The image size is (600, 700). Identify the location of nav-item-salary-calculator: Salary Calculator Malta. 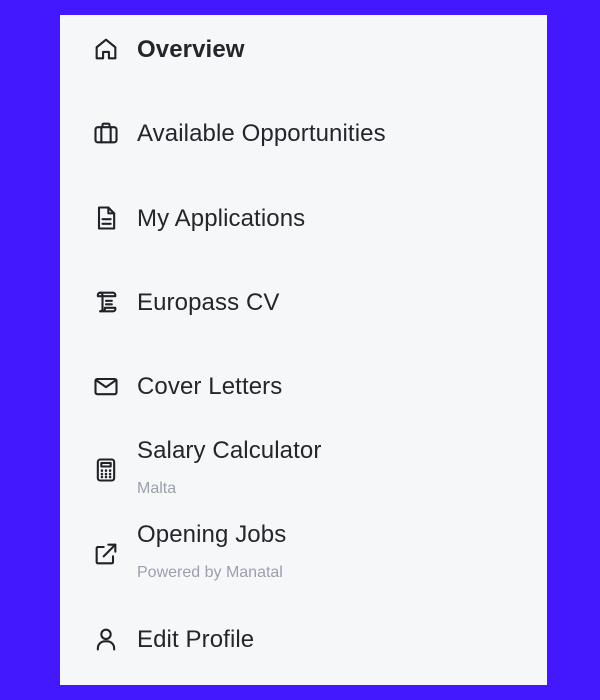
(303, 469).